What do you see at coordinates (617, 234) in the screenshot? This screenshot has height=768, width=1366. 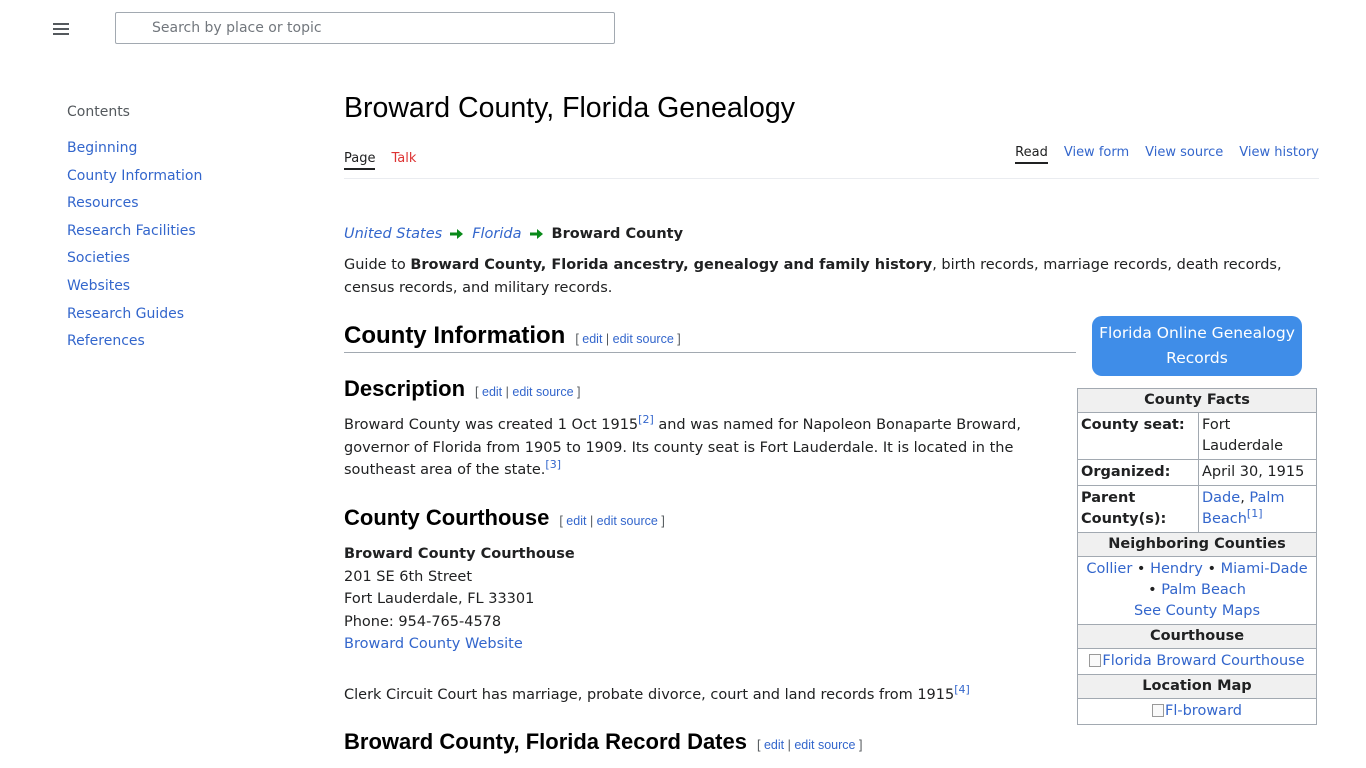 I see `breadcrumb-current: Broward County` at bounding box center [617, 234].